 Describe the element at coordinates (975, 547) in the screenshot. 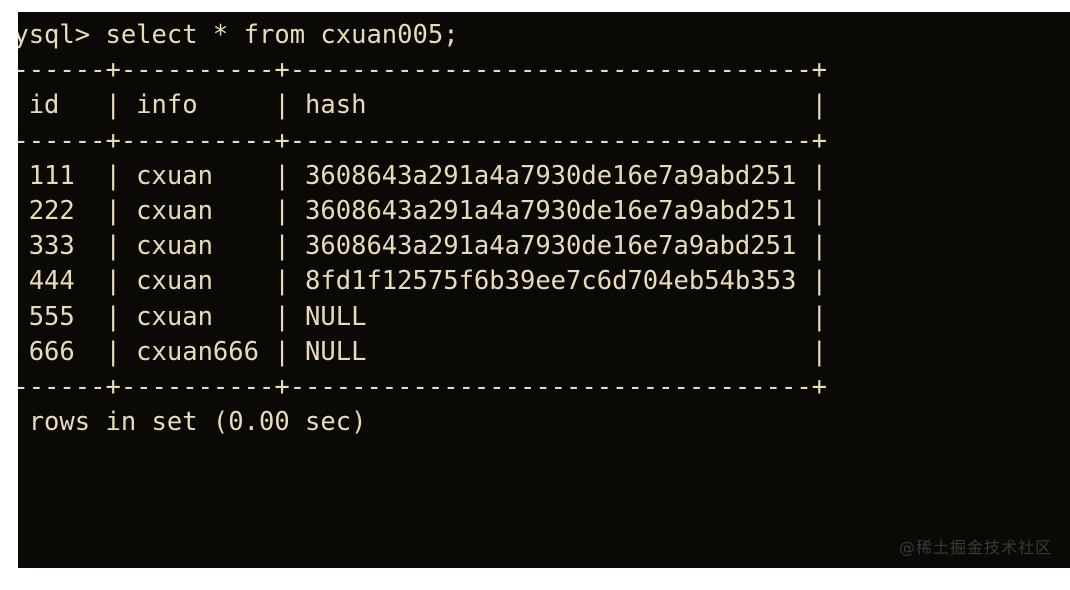

I see `watermark-label: @稀土掘金技术社区` at that location.